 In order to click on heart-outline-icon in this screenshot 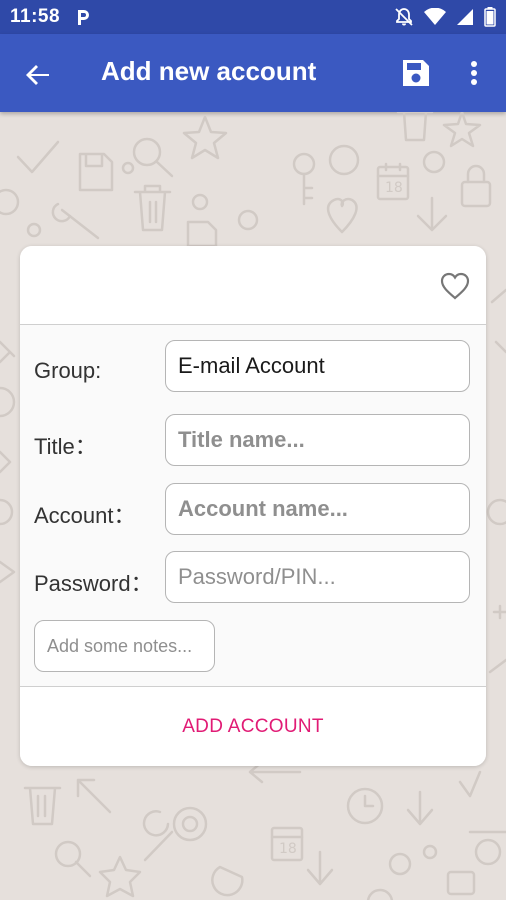, I will do `click(455, 286)`.